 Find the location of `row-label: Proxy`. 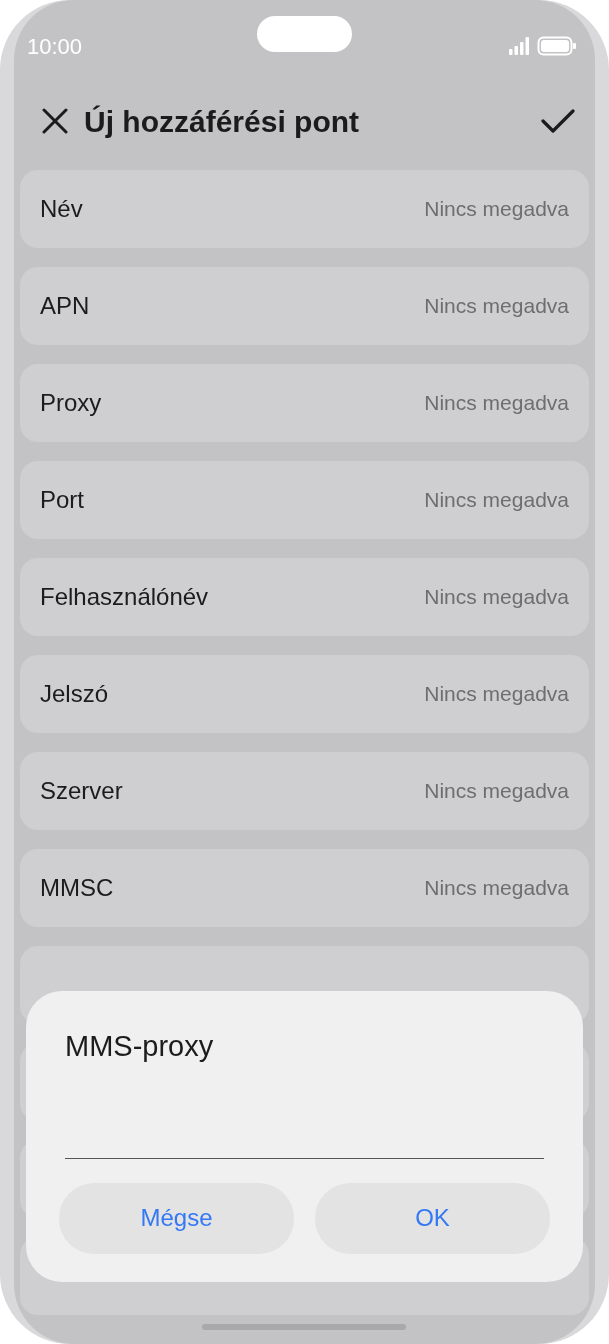

row-label: Proxy is located at coordinates (71, 403).